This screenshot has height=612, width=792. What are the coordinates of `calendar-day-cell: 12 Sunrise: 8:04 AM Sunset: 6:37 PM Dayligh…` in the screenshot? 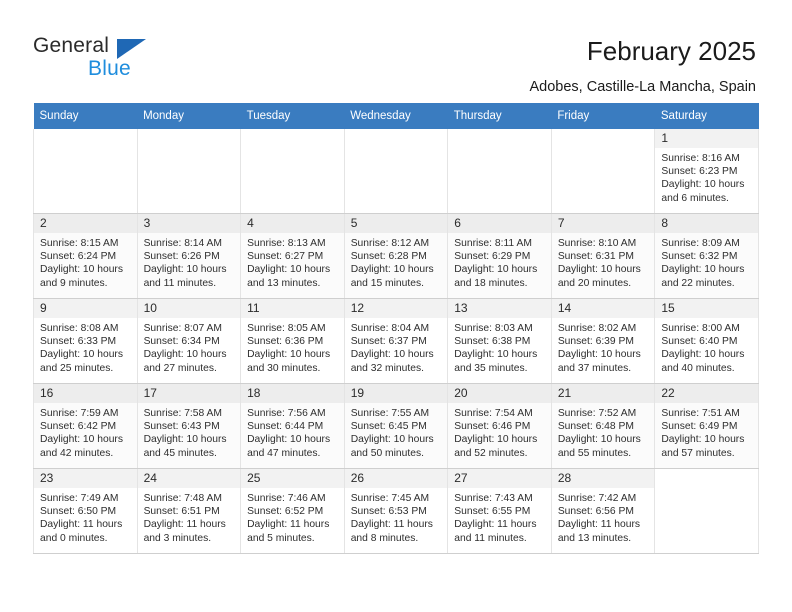 It's located at (396, 341).